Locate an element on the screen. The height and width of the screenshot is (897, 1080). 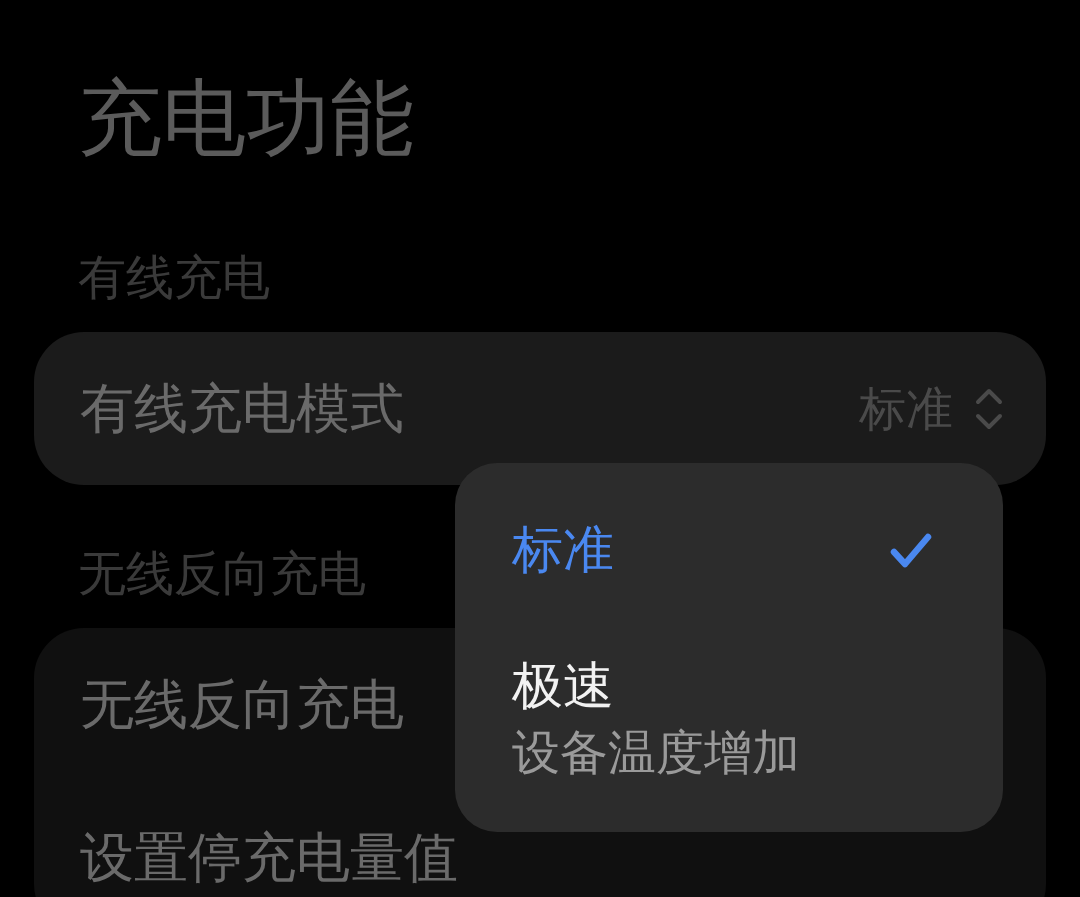
option-description: 设备温度增加 is located at coordinates (656, 752).